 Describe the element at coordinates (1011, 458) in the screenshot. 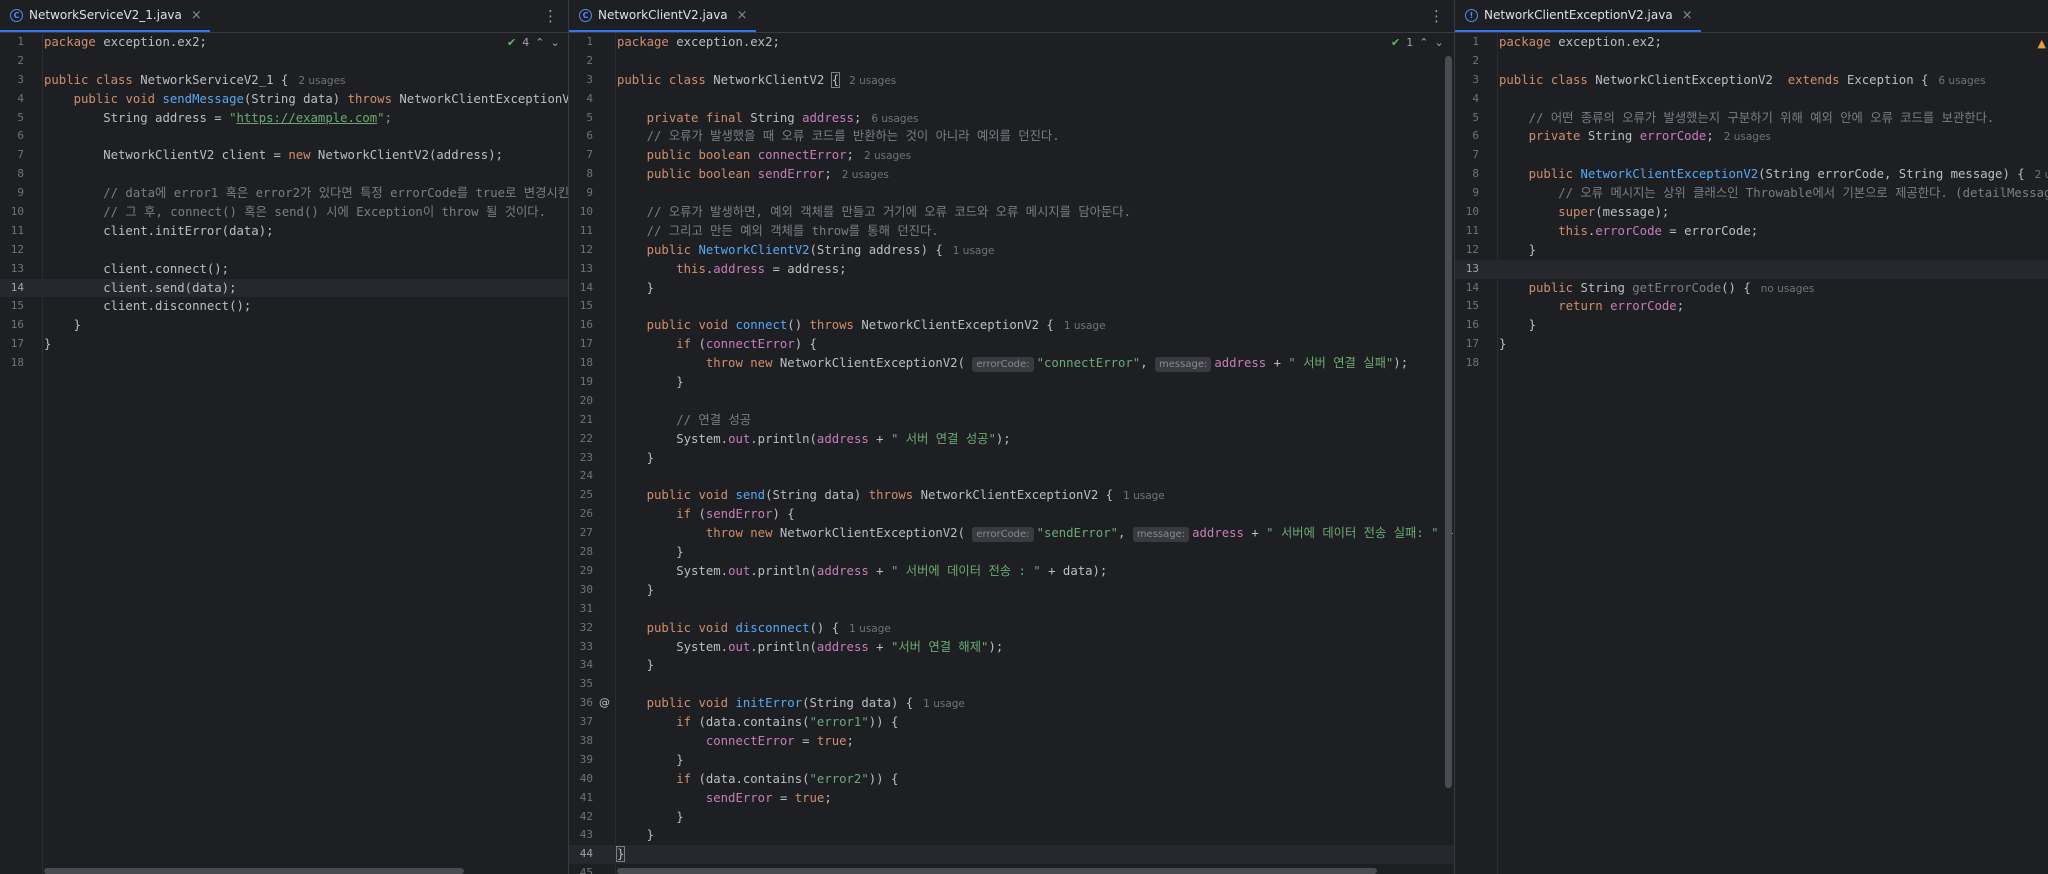

I see `code-line: 23 }` at that location.